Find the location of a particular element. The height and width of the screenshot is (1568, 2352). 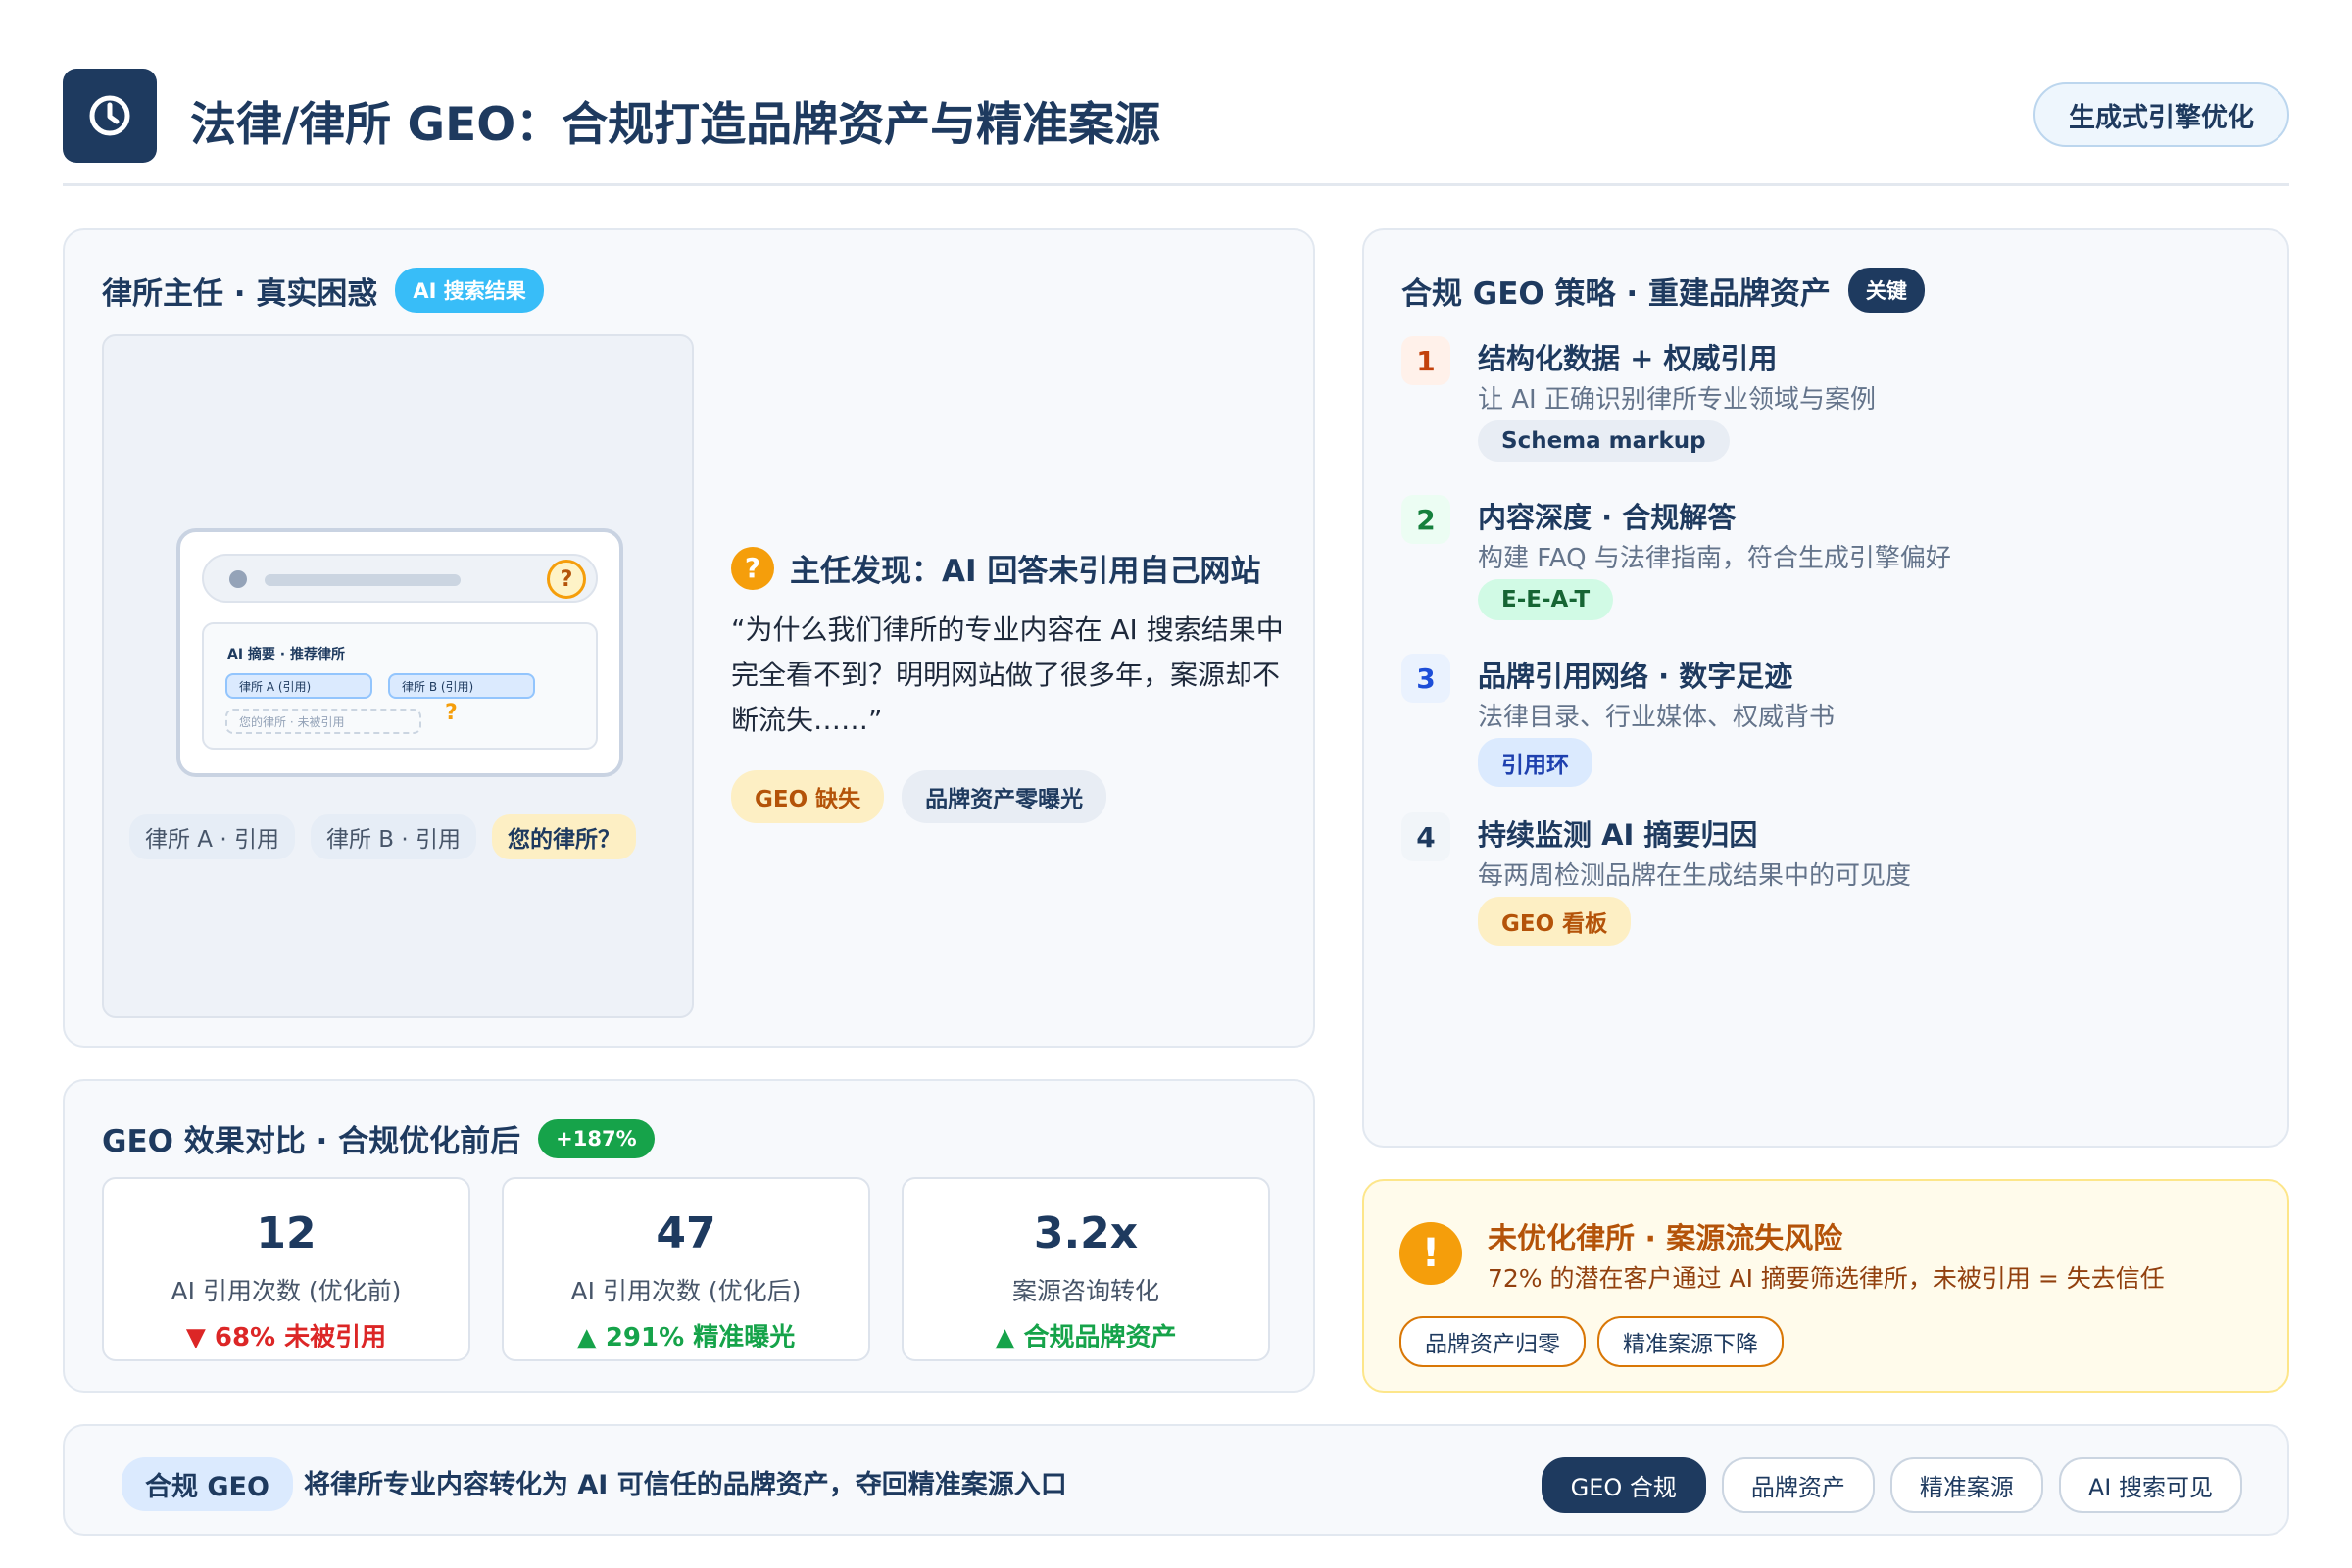

finding-tags: GEO 缺失 品牌资产零曝光 is located at coordinates (1010, 796).